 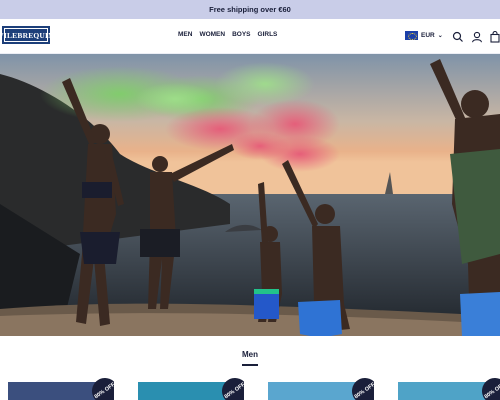 I want to click on nav-item-women: WOMEN, so click(x=212, y=34).